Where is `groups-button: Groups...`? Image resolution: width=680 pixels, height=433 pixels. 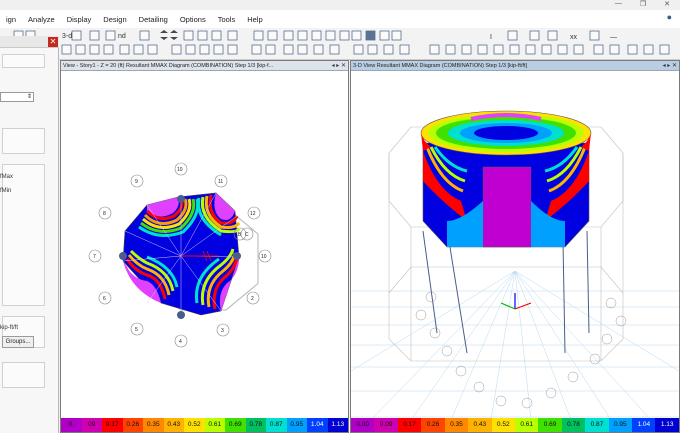 groups-button: Groups... is located at coordinates (18, 342).